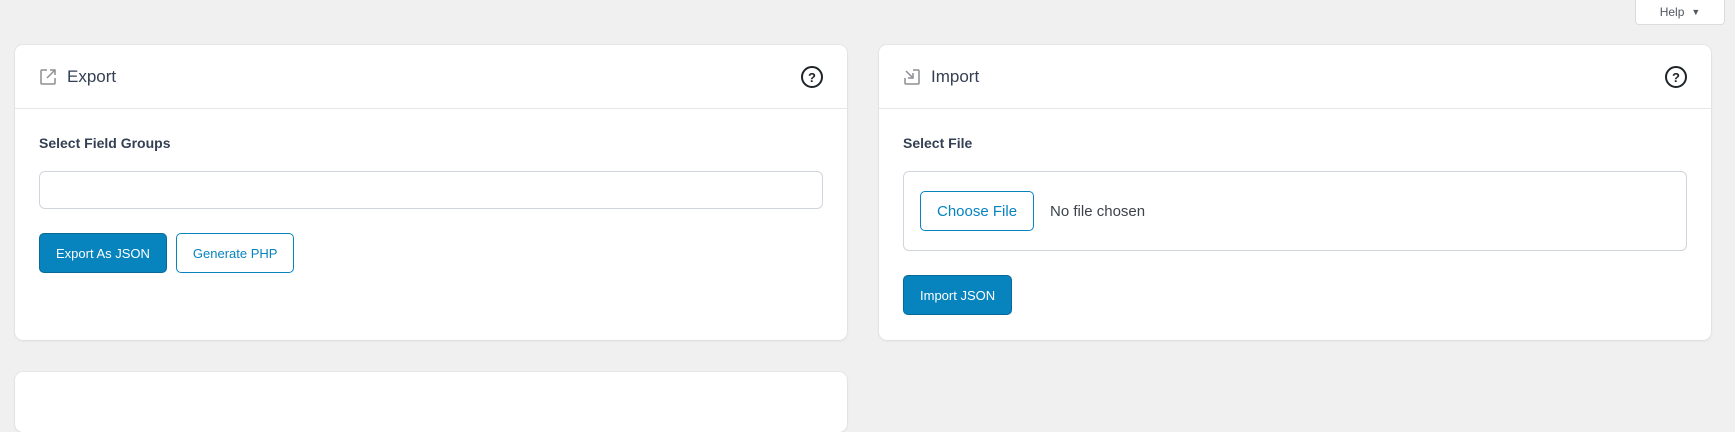 Image resolution: width=1735 pixels, height=432 pixels. Describe the element at coordinates (1295, 77) in the screenshot. I see `import-panel-header: Import ?` at that location.